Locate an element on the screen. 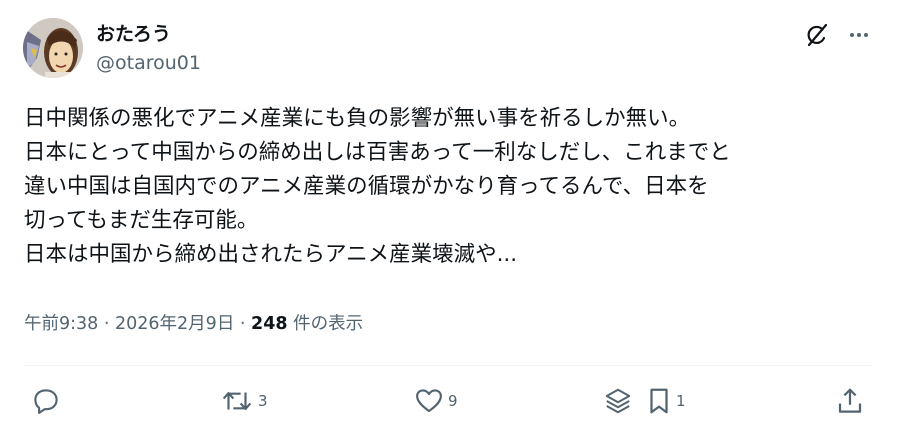  post-time: 午前9:38 is located at coordinates (61, 324).